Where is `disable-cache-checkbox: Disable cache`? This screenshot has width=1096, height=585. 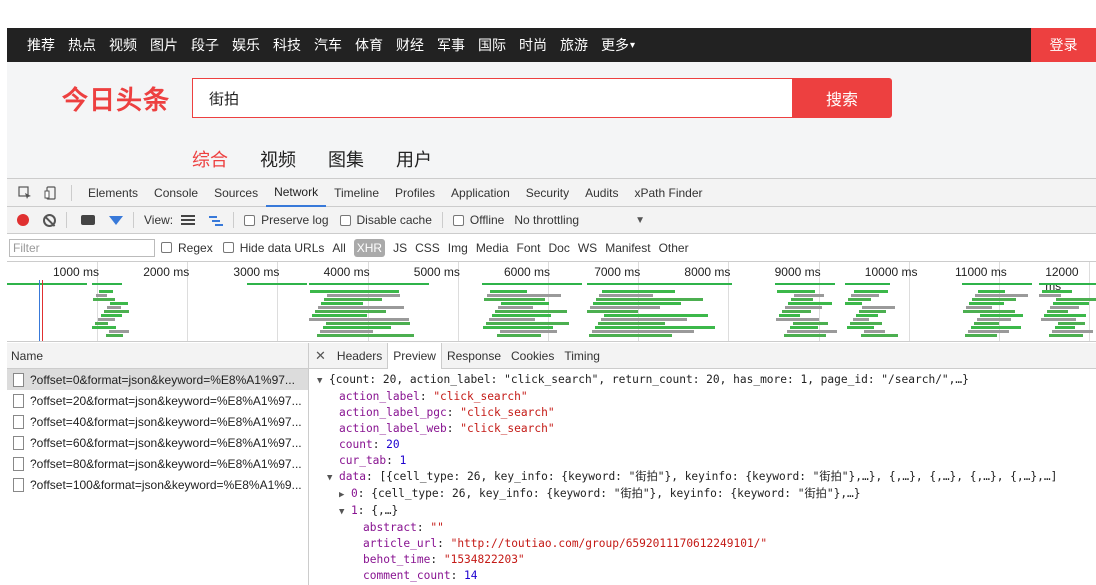
disable-cache-checkbox: Disable cache is located at coordinates (385, 220).